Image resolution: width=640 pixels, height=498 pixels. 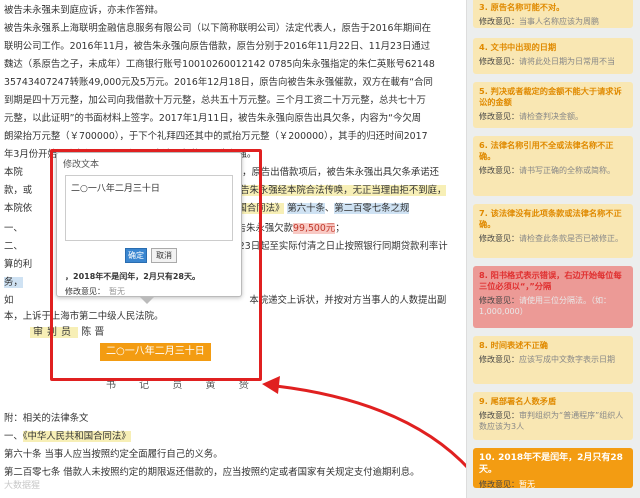 I want to click on law-article-ref: 第六十条, so click(x=306, y=208).